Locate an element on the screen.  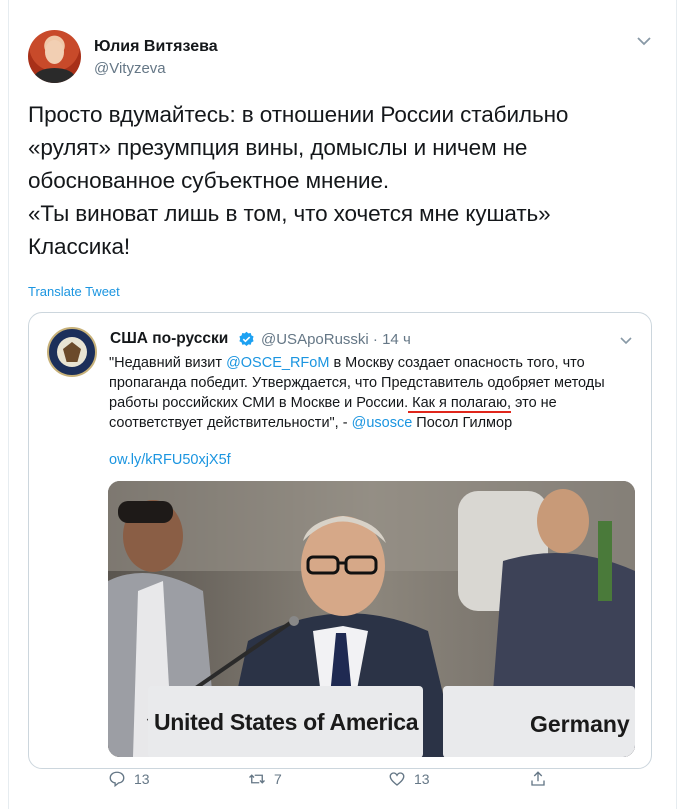
verified-badge-icon is located at coordinates (246, 339).